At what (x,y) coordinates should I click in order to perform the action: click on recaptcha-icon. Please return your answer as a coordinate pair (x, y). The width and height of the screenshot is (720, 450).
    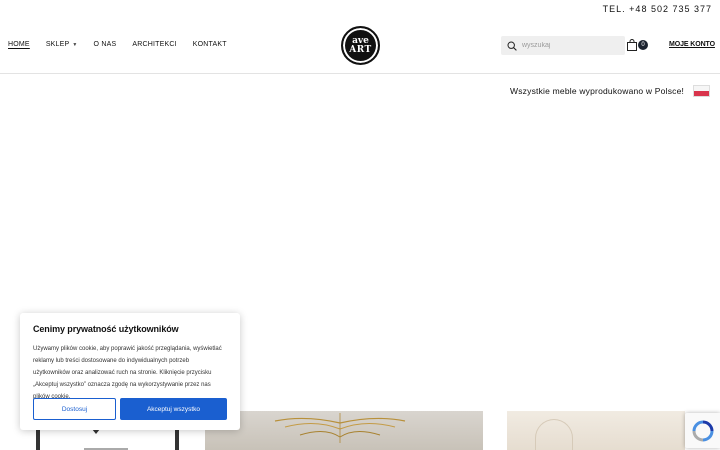
    Looking at the image, I should click on (702, 430).